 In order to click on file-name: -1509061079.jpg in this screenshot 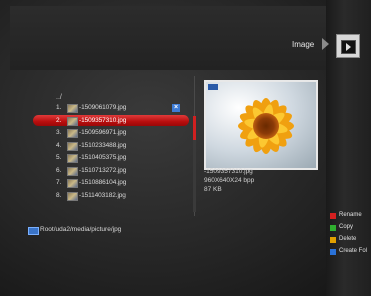, I will do `click(103, 107)`.